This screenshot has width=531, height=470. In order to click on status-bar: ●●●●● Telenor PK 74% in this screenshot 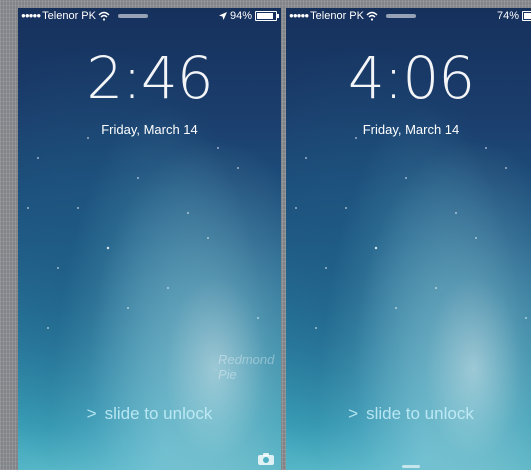, I will do `click(408, 16)`.